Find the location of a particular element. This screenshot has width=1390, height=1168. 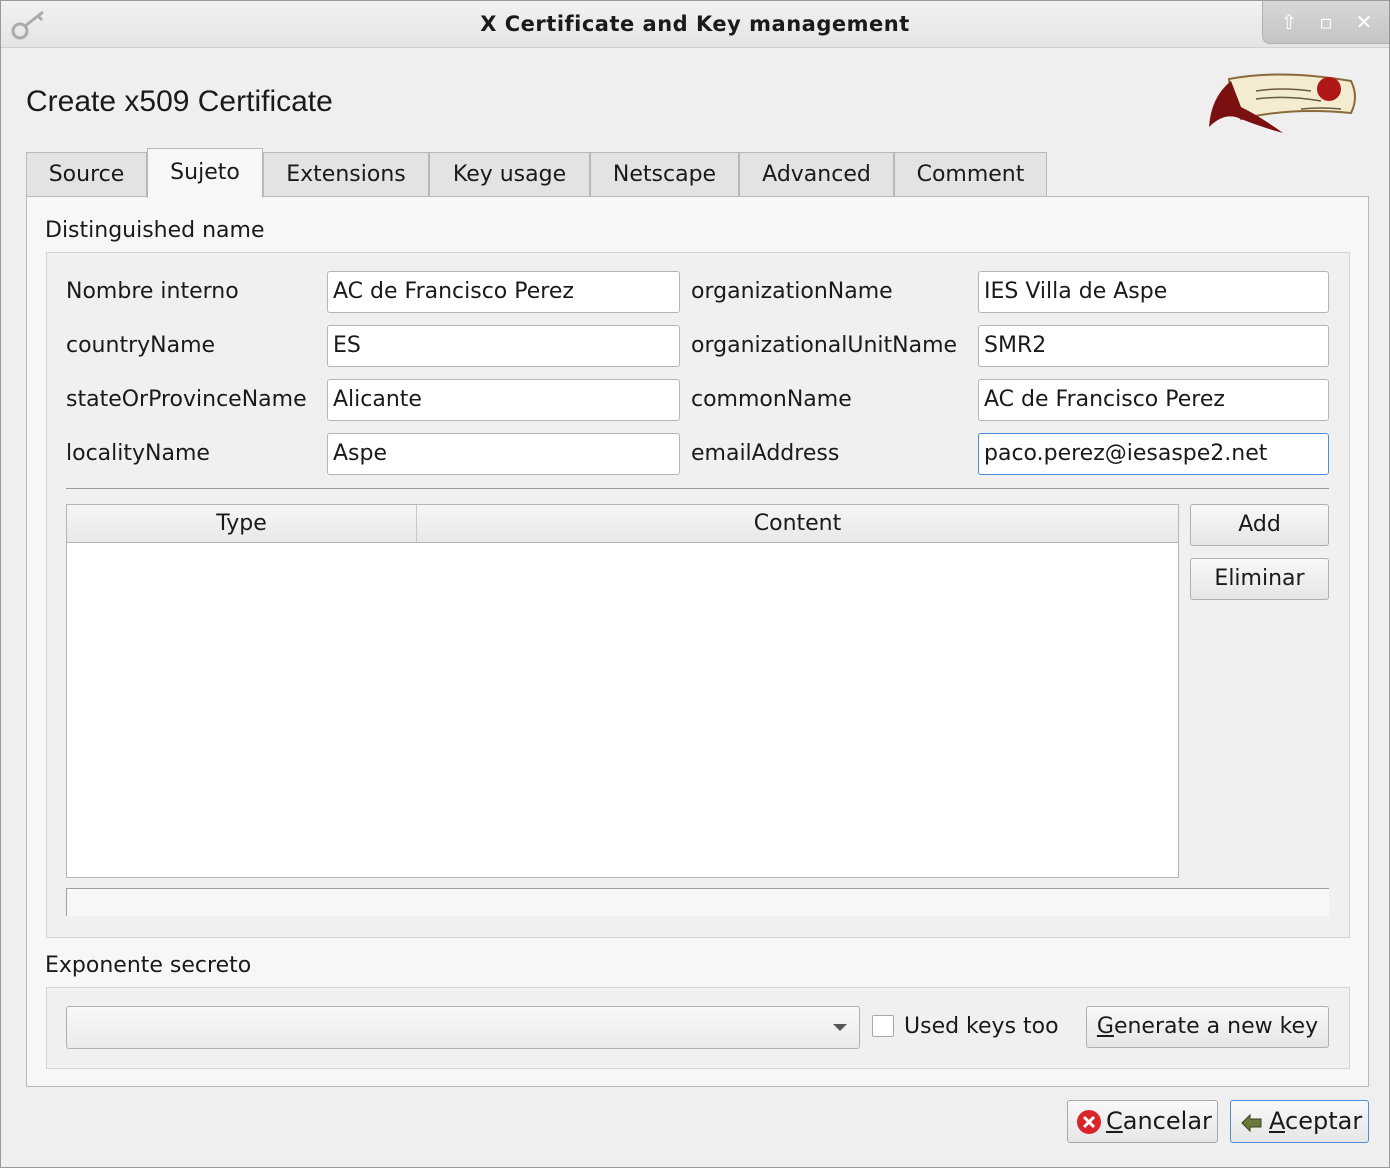

tab-source: Source is located at coordinates (86, 174).